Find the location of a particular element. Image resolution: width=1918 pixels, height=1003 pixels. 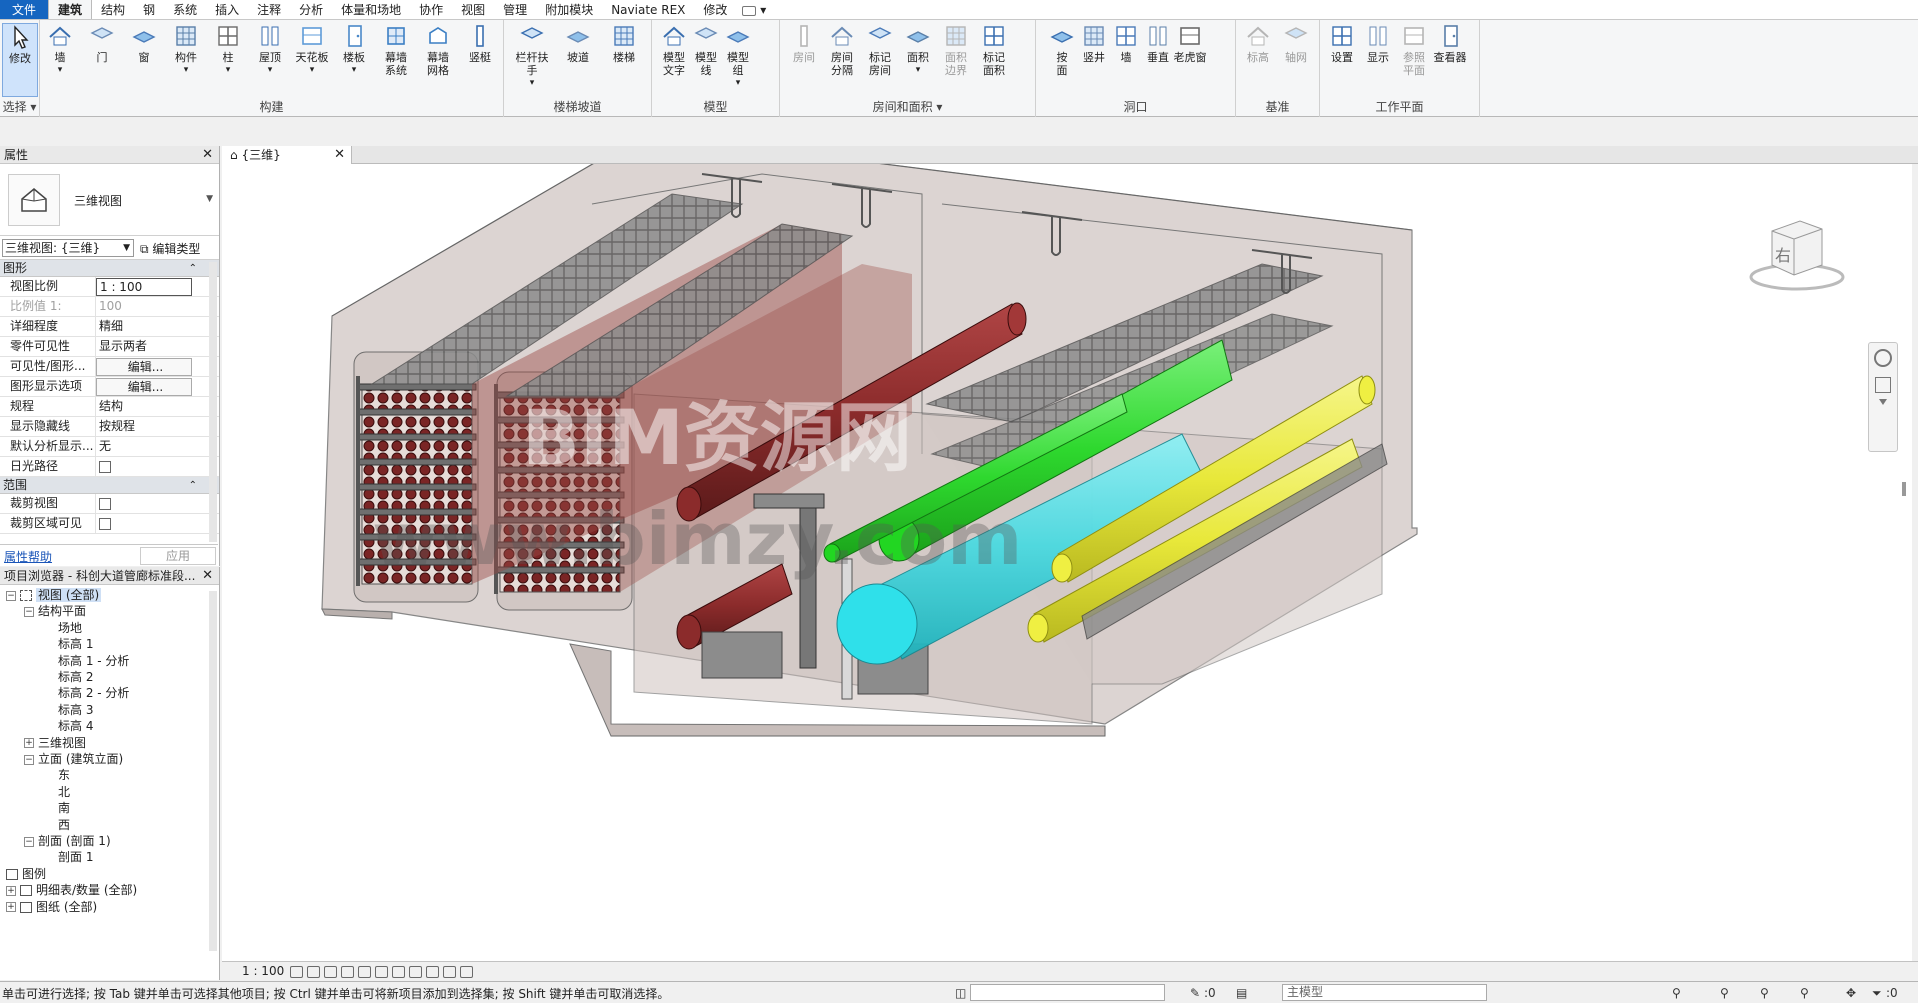

zoom-region-icon is located at coordinates (1883, 385).